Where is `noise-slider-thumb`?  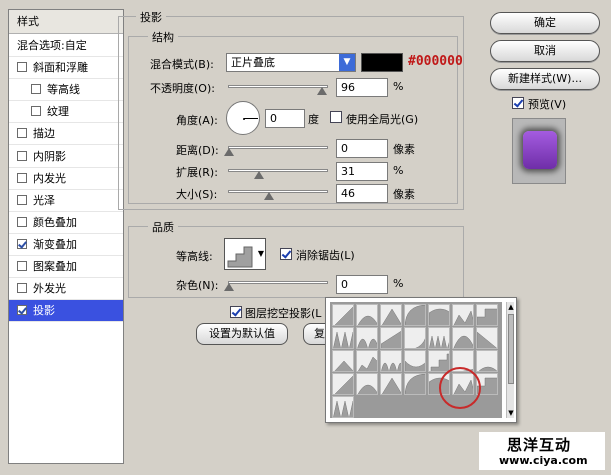
noise-slider-thumb is located at coordinates (229, 287).